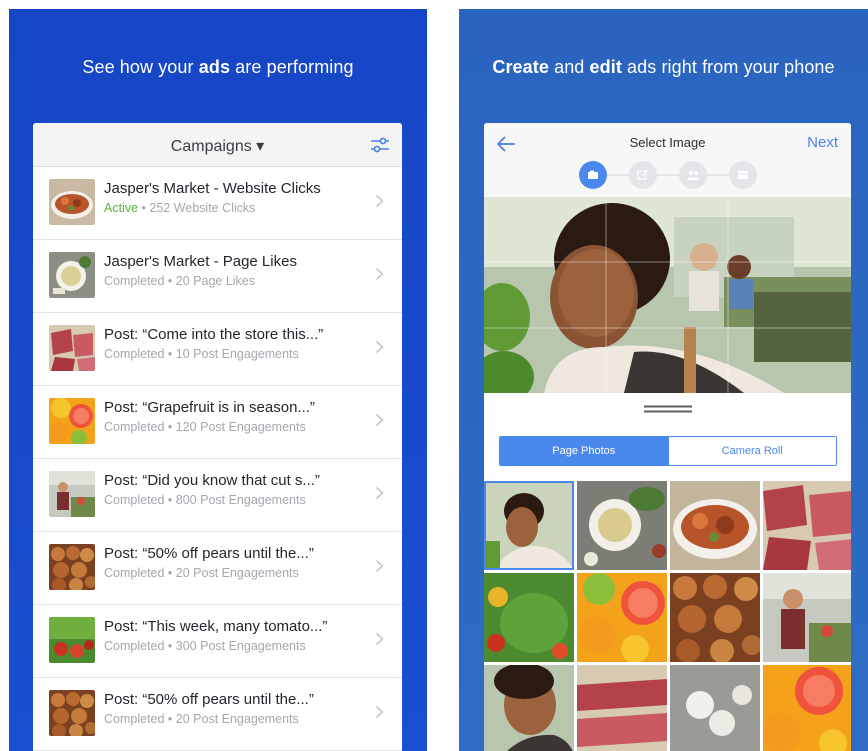 The image size is (868, 751). What do you see at coordinates (822, 142) in the screenshot?
I see `next-button: Next` at bounding box center [822, 142].